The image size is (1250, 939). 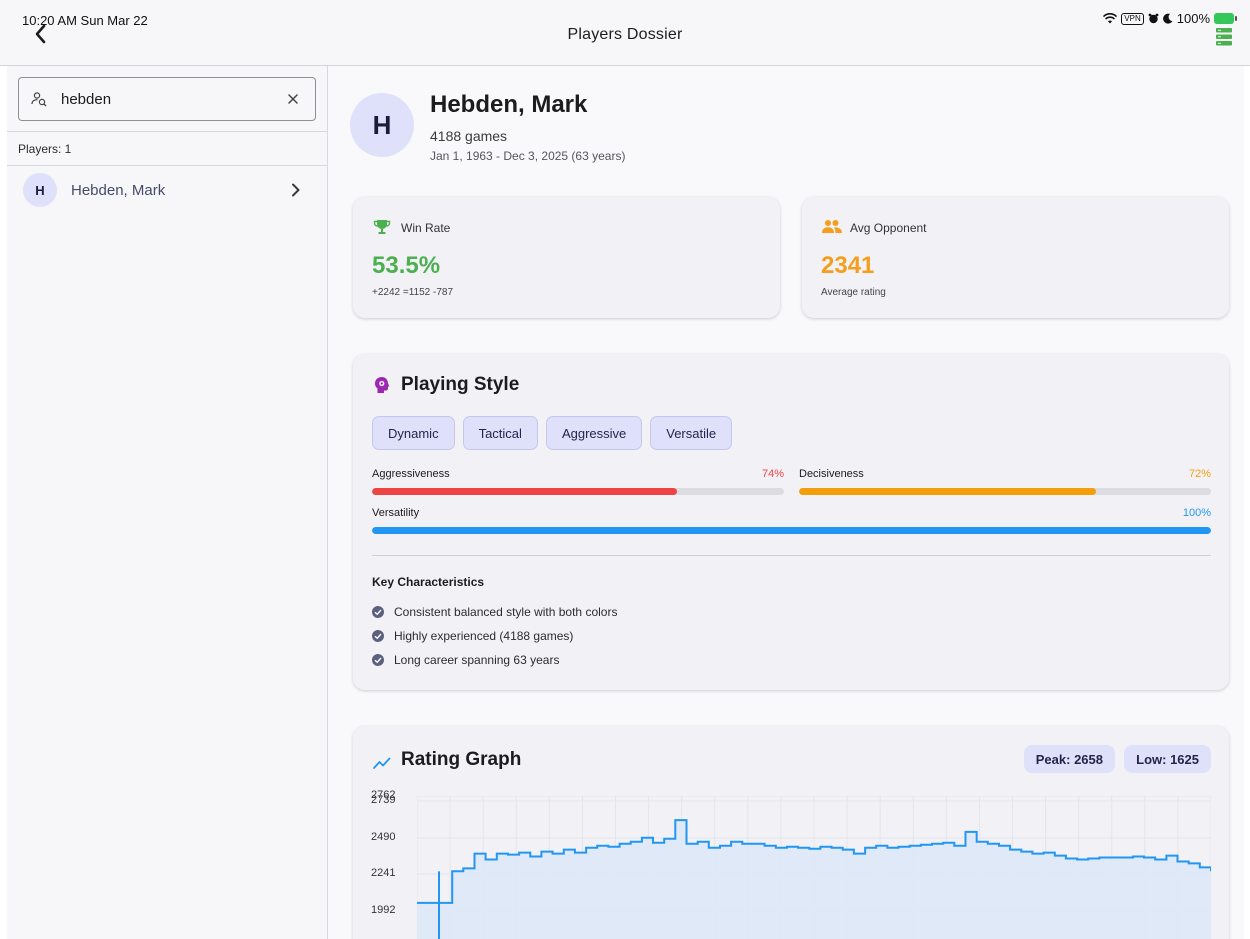 What do you see at coordinates (382, 125) in the screenshot?
I see `player-avatar: H` at bounding box center [382, 125].